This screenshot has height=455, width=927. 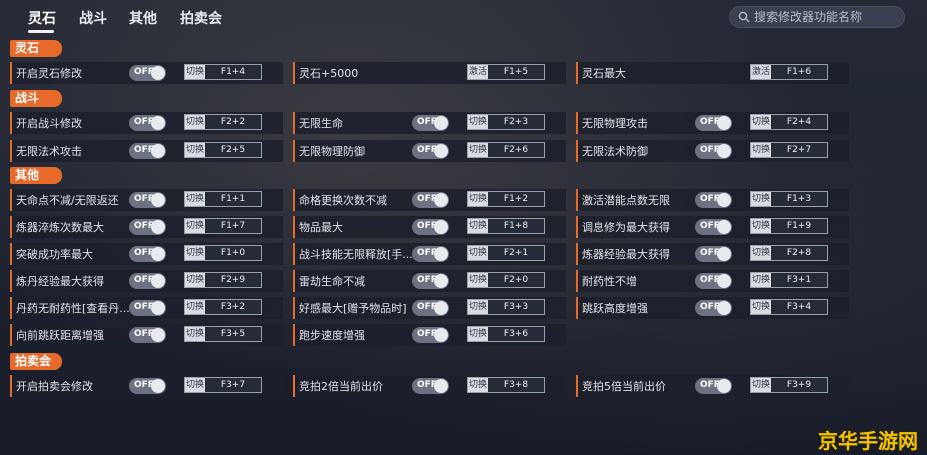 What do you see at coordinates (332, 151) in the screenshot?
I see `cheat-label: 无限物理防御` at bounding box center [332, 151].